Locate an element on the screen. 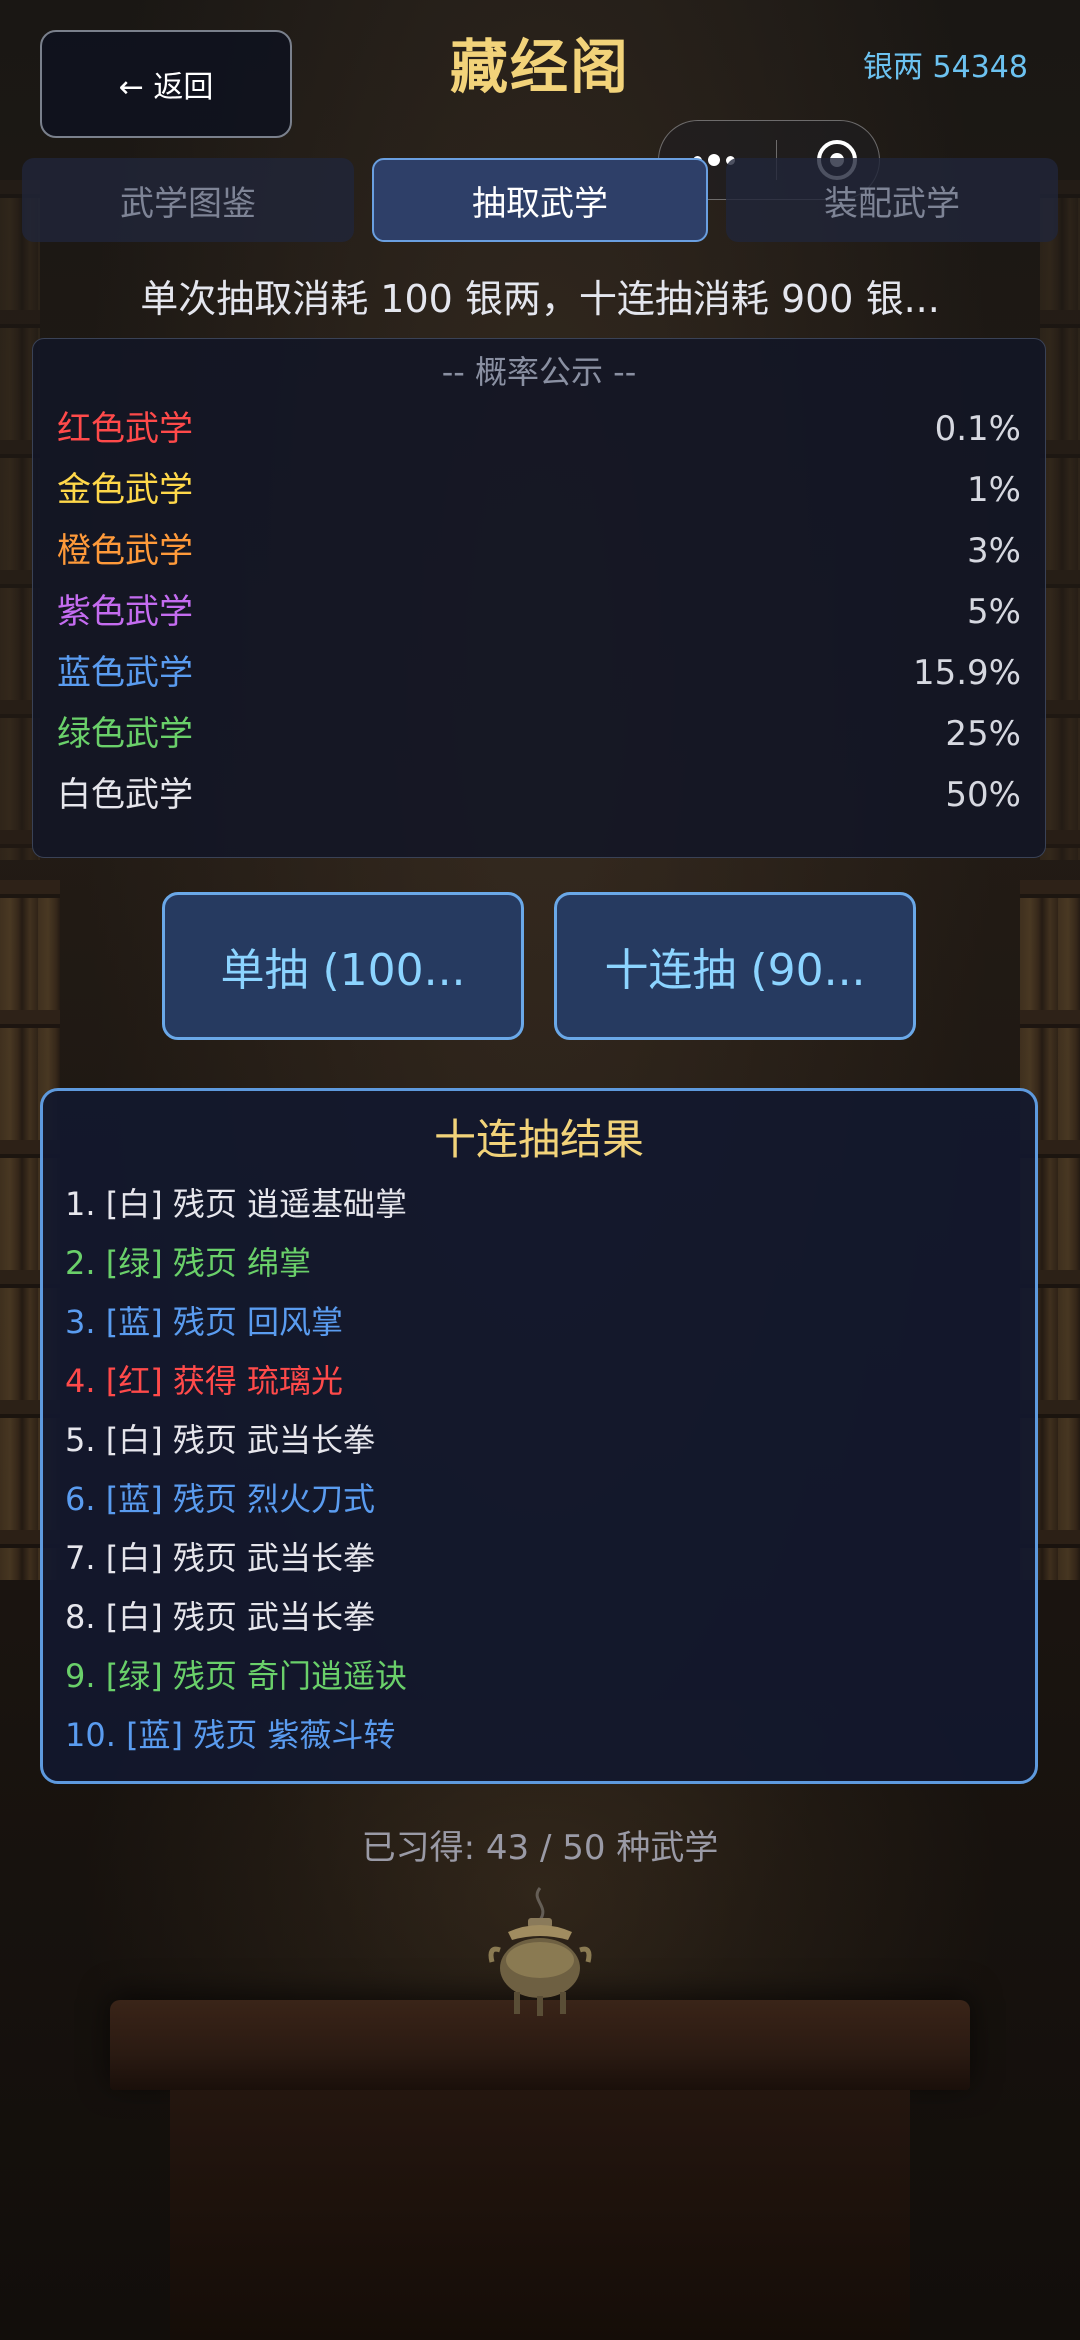 The image size is (1080, 2340). result-item: 1. [白] 残页 逍遥基础掌 is located at coordinates (236, 1204).